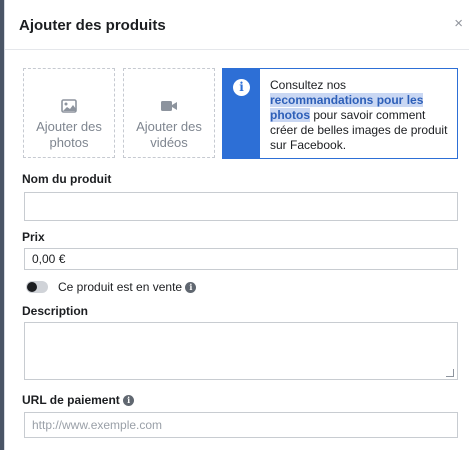 The width and height of the screenshot is (470, 450). I want to click on payment-url-info-icon: i, so click(129, 400).